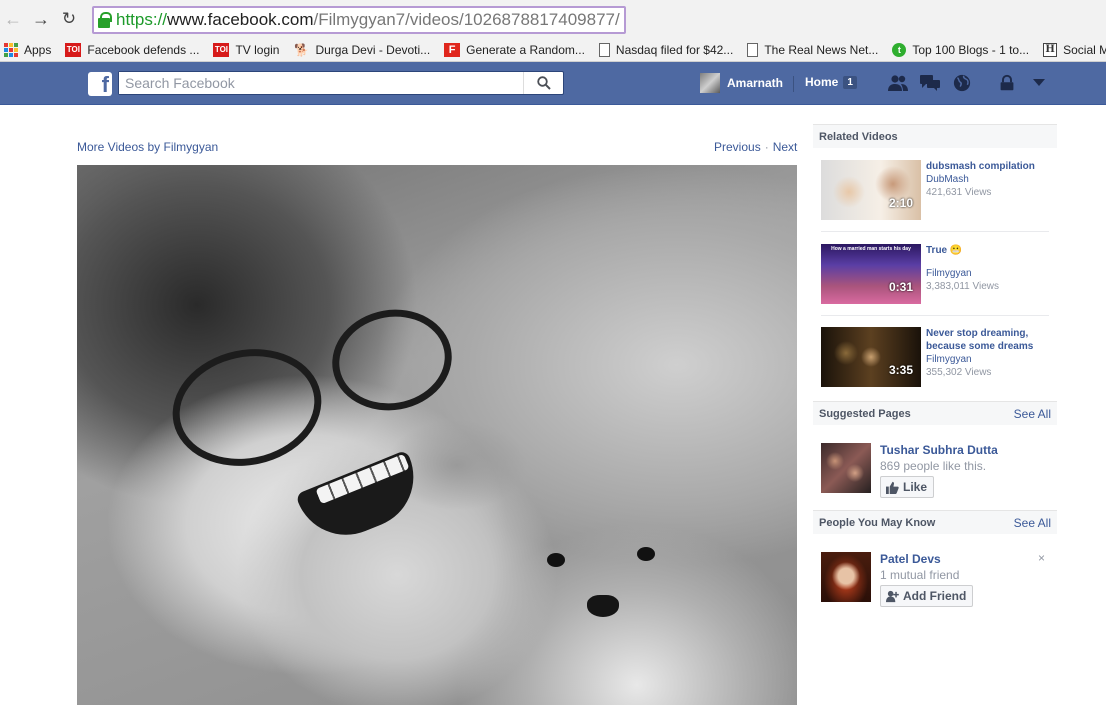  What do you see at coordinates (543, 83) in the screenshot?
I see `search-button` at bounding box center [543, 83].